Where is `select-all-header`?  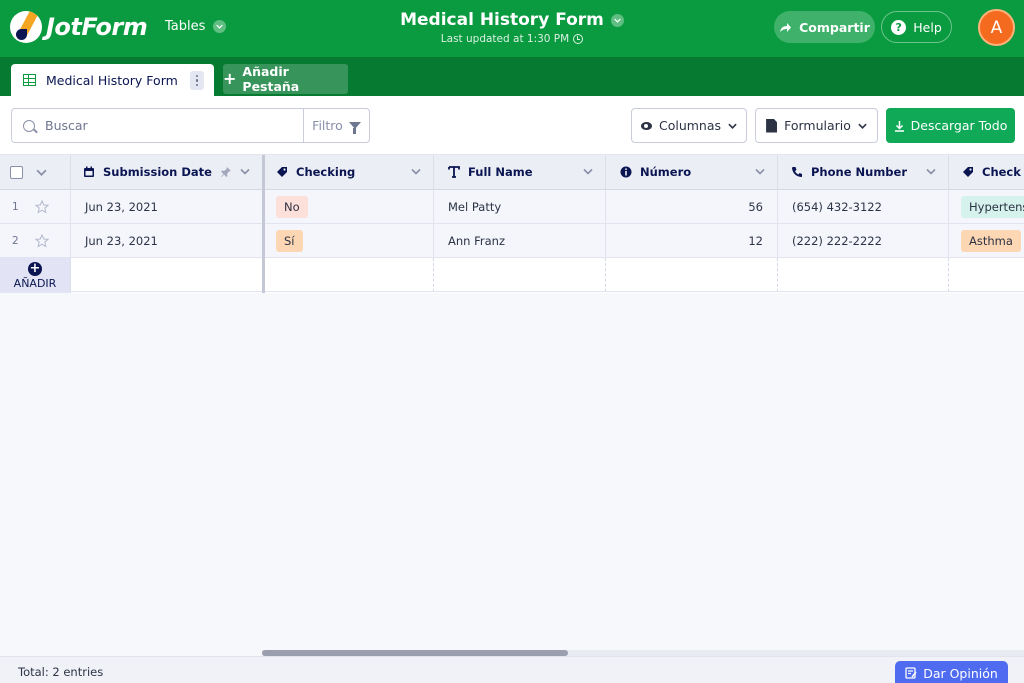 select-all-header is located at coordinates (35, 172).